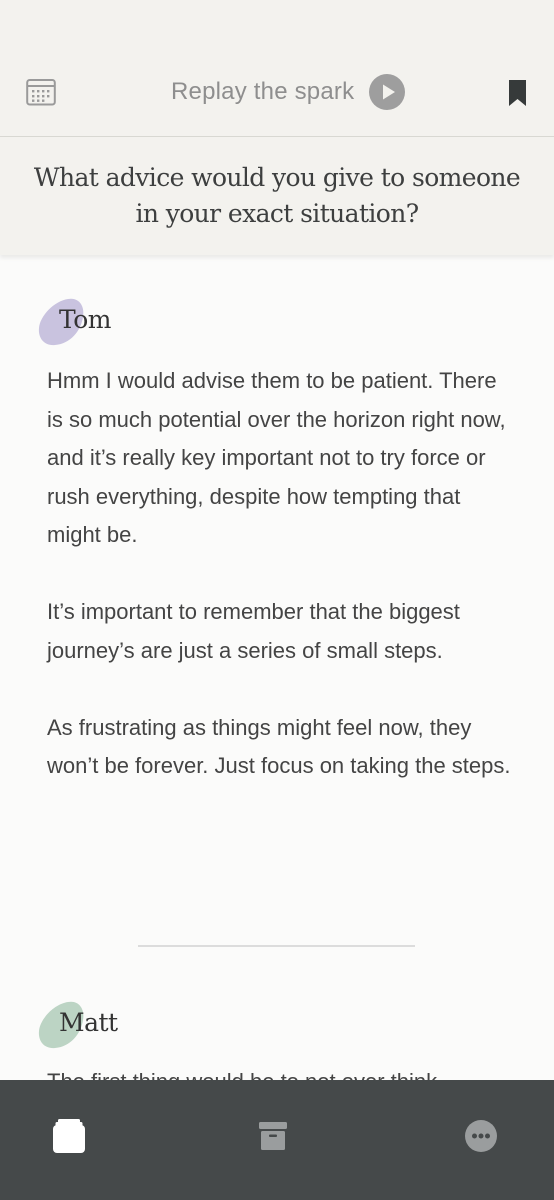 This screenshot has height=1200, width=554. Describe the element at coordinates (41, 92) in the screenshot. I see `calendar-icon` at that location.